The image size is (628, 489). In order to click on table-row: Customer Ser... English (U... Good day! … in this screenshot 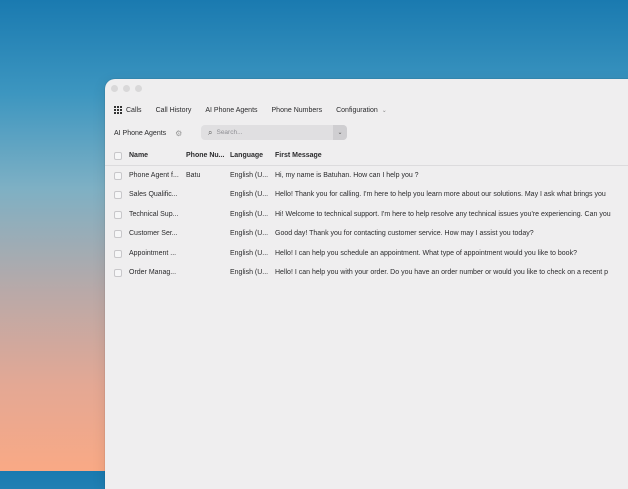, I will do `click(366, 233)`.